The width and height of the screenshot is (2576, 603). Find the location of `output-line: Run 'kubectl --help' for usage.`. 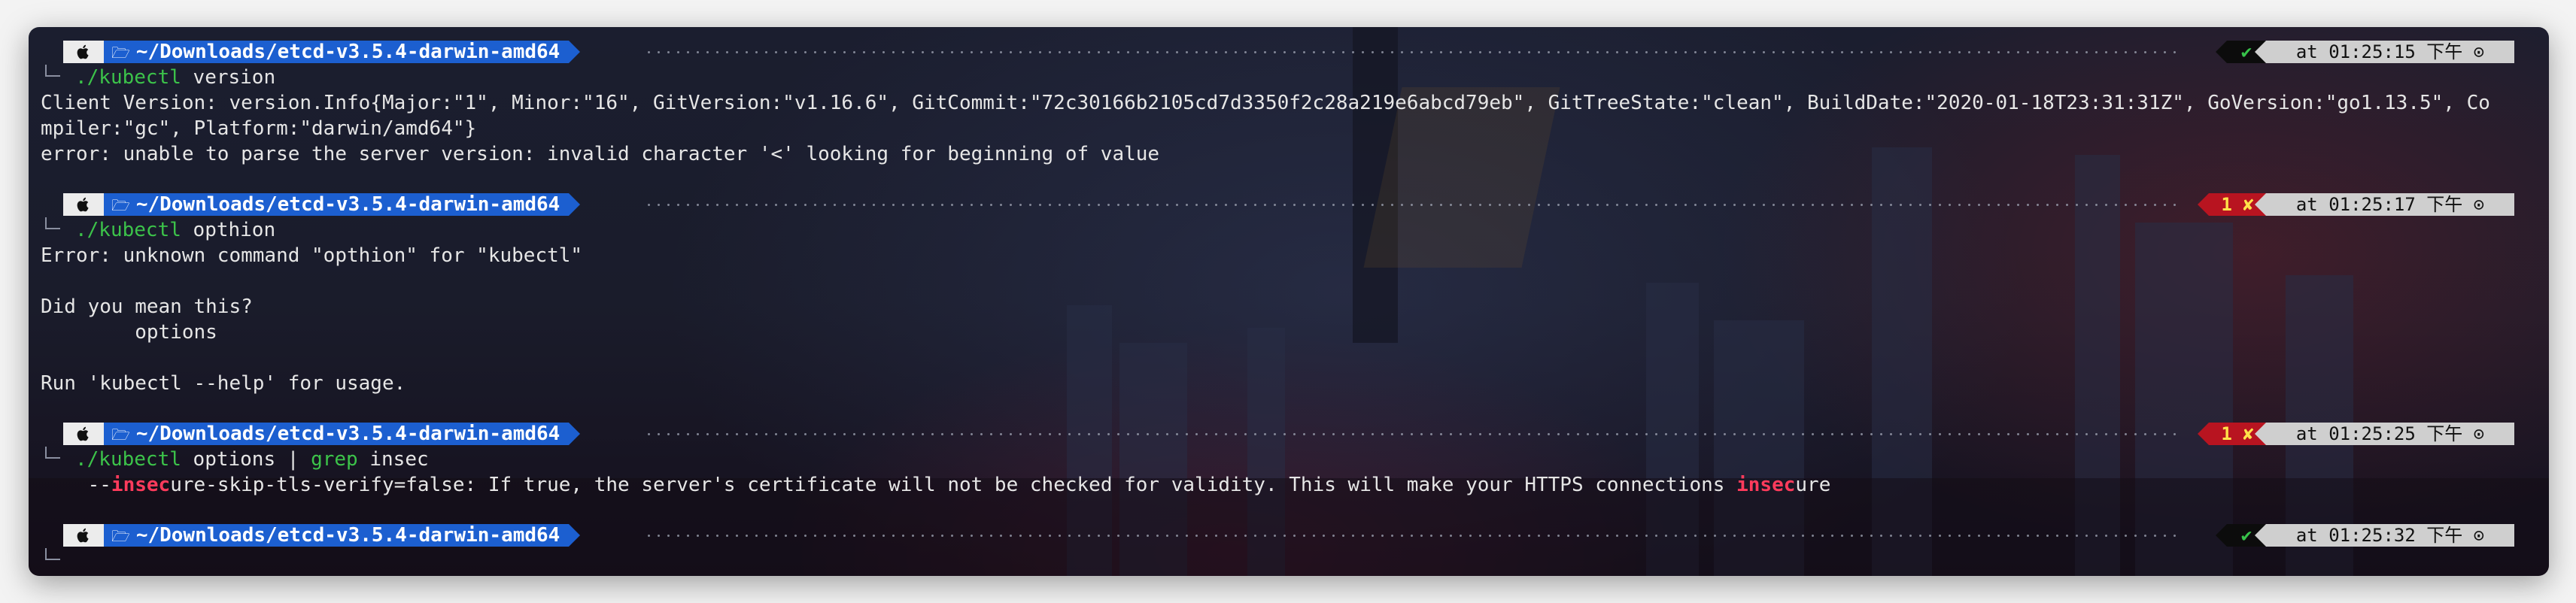

output-line: Run 'kubectl --help' for usage. is located at coordinates (224, 383).